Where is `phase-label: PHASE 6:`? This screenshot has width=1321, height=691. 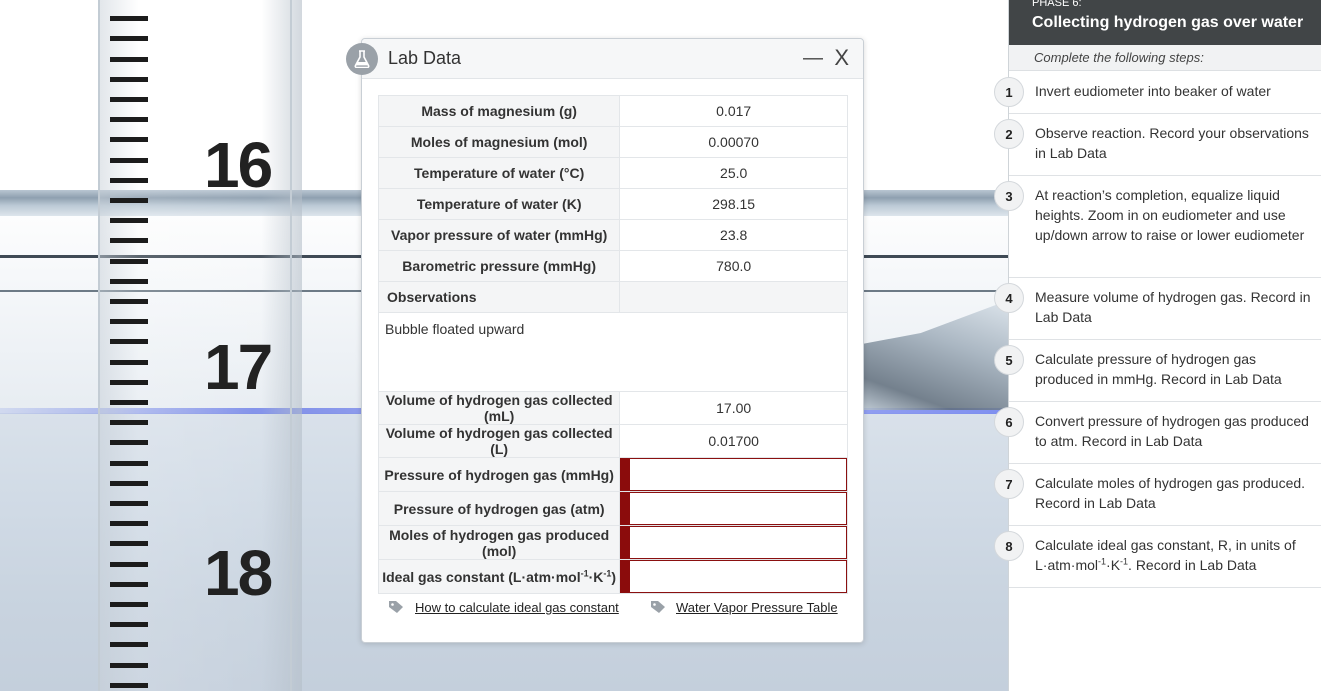 phase-label: PHASE 6: is located at coordinates (1057, 4).